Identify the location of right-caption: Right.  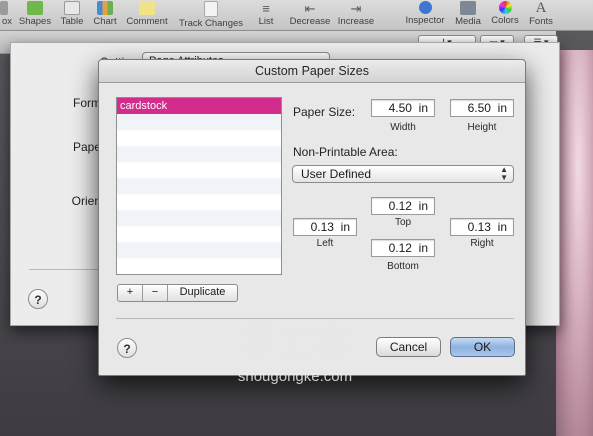
(482, 243).